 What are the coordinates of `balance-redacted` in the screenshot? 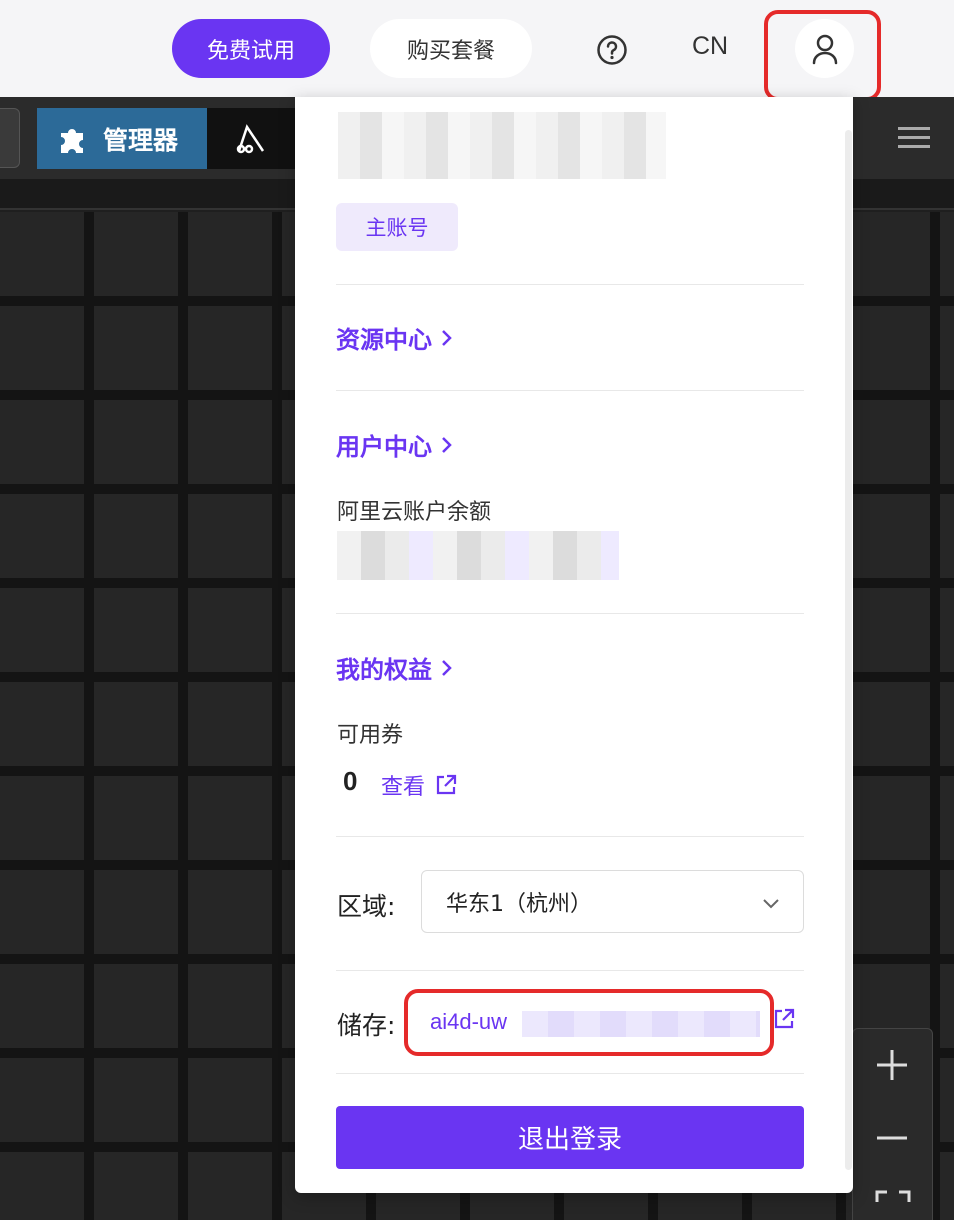 It's located at (478, 555).